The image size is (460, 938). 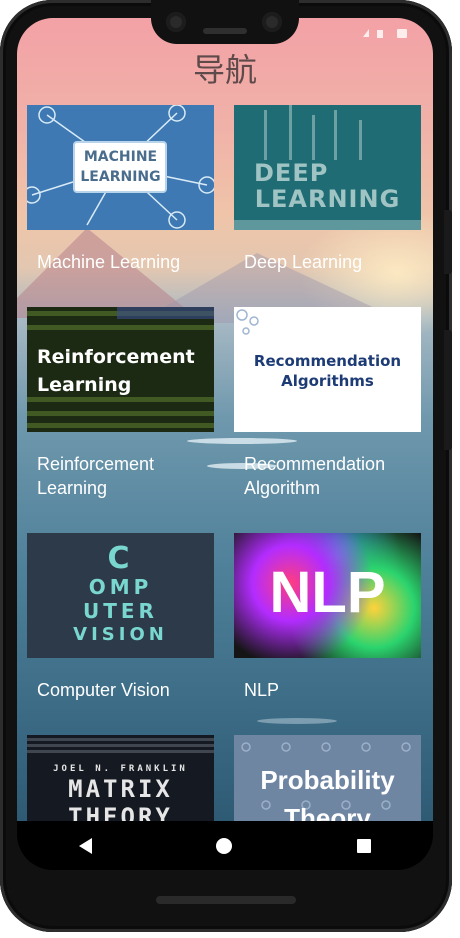 I want to click on topic-card-computer-vision: C OMP UTER VISION Computer Vision, so click(x=120, y=617).